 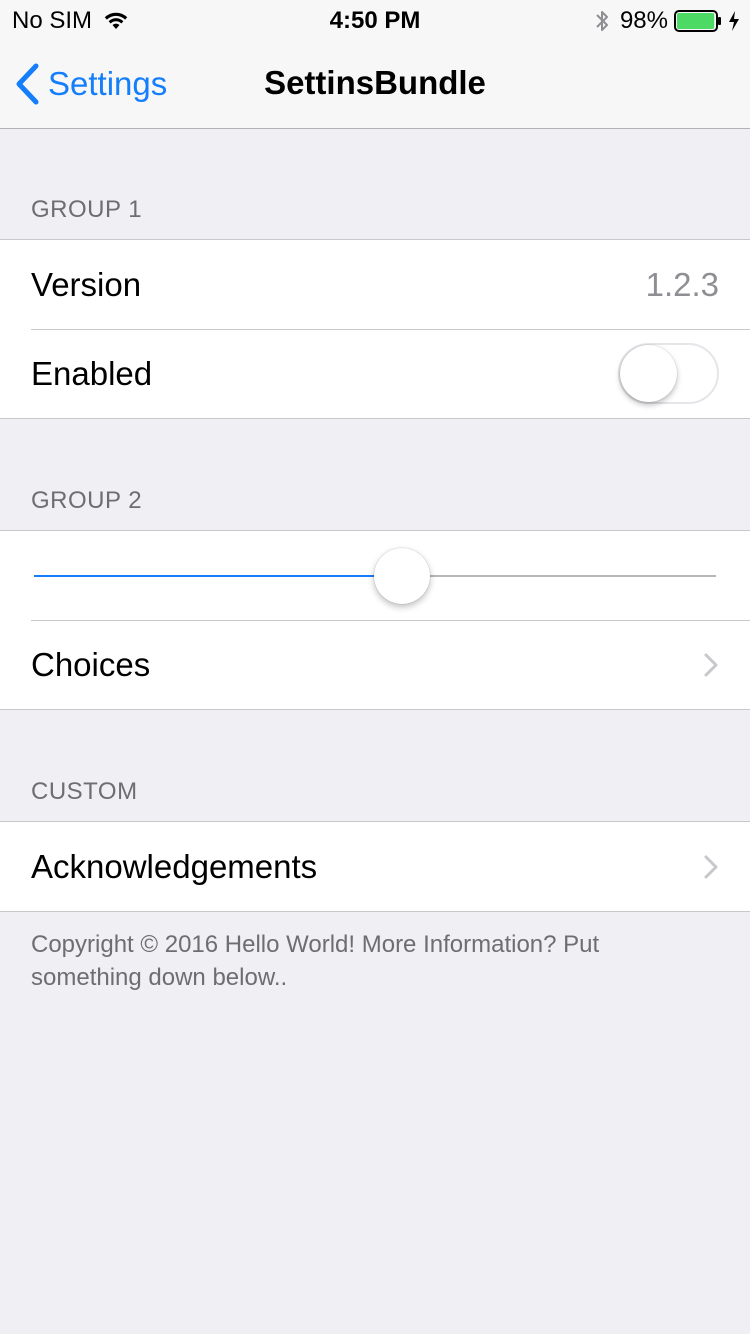 What do you see at coordinates (218, 575) in the screenshot?
I see `slider-fill` at bounding box center [218, 575].